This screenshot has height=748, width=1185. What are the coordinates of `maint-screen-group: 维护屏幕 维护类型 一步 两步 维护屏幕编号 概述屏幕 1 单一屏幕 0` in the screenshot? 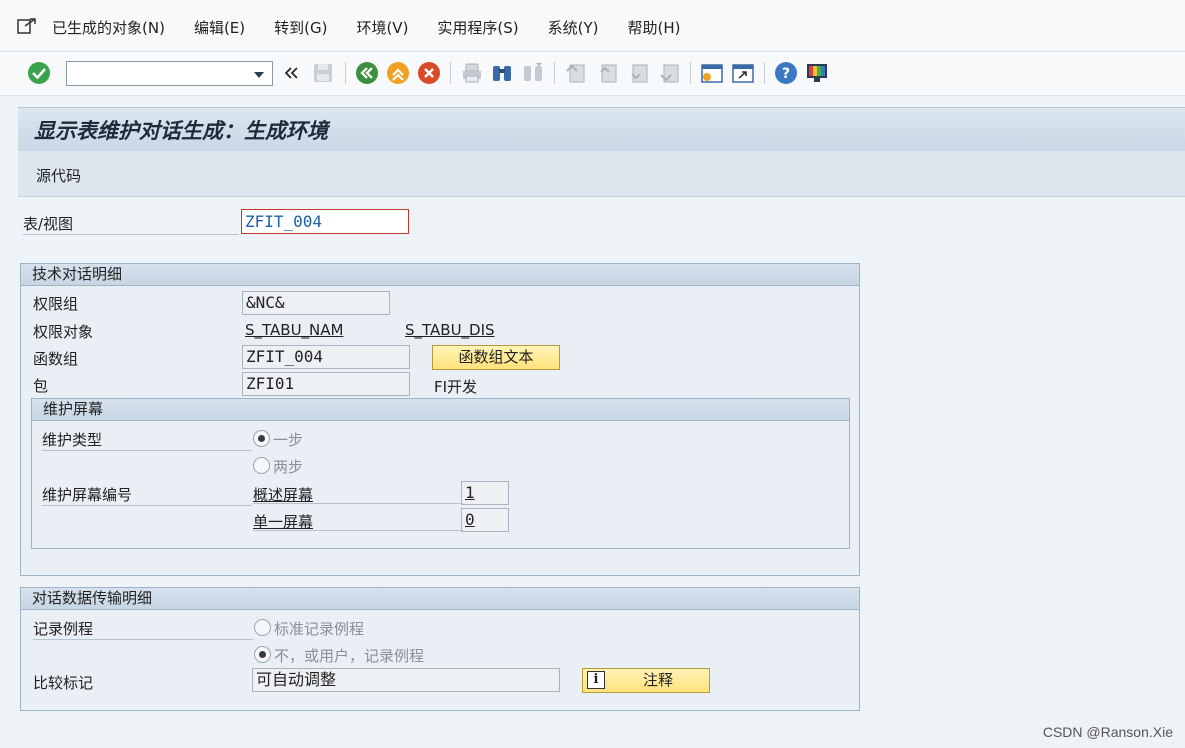 It's located at (440, 473).